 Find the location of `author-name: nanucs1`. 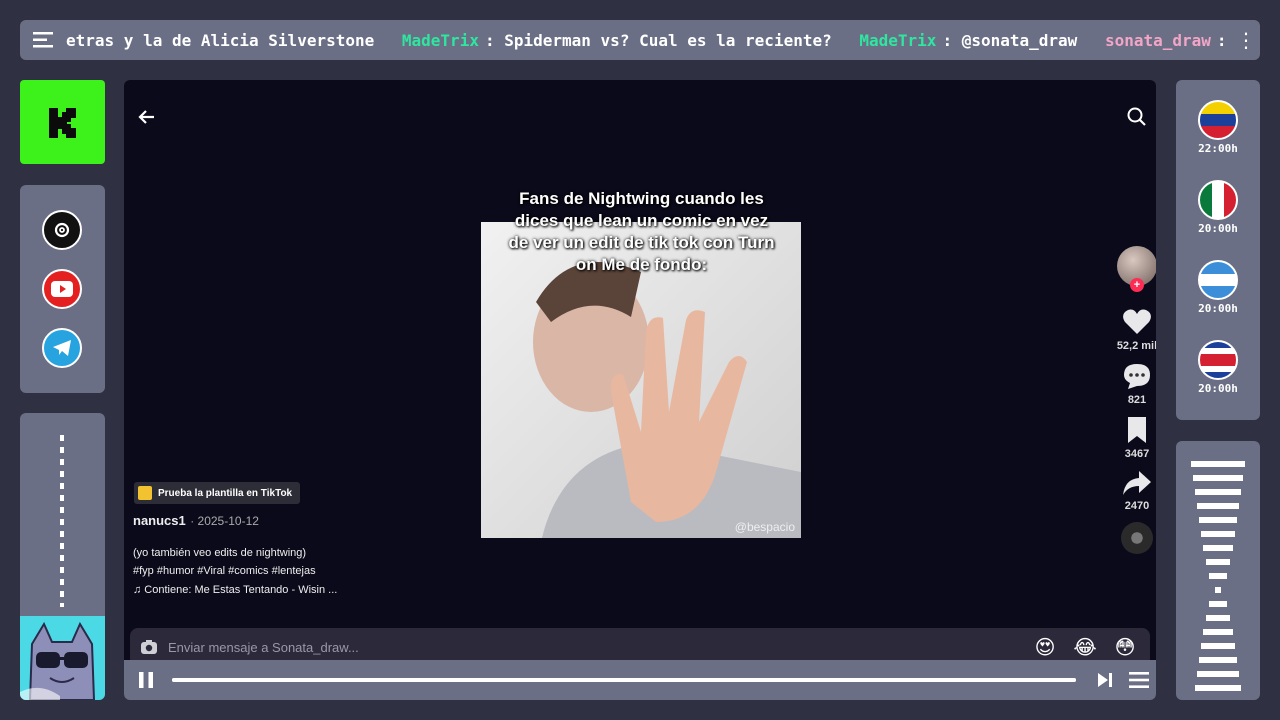

author-name: nanucs1 is located at coordinates (159, 520).